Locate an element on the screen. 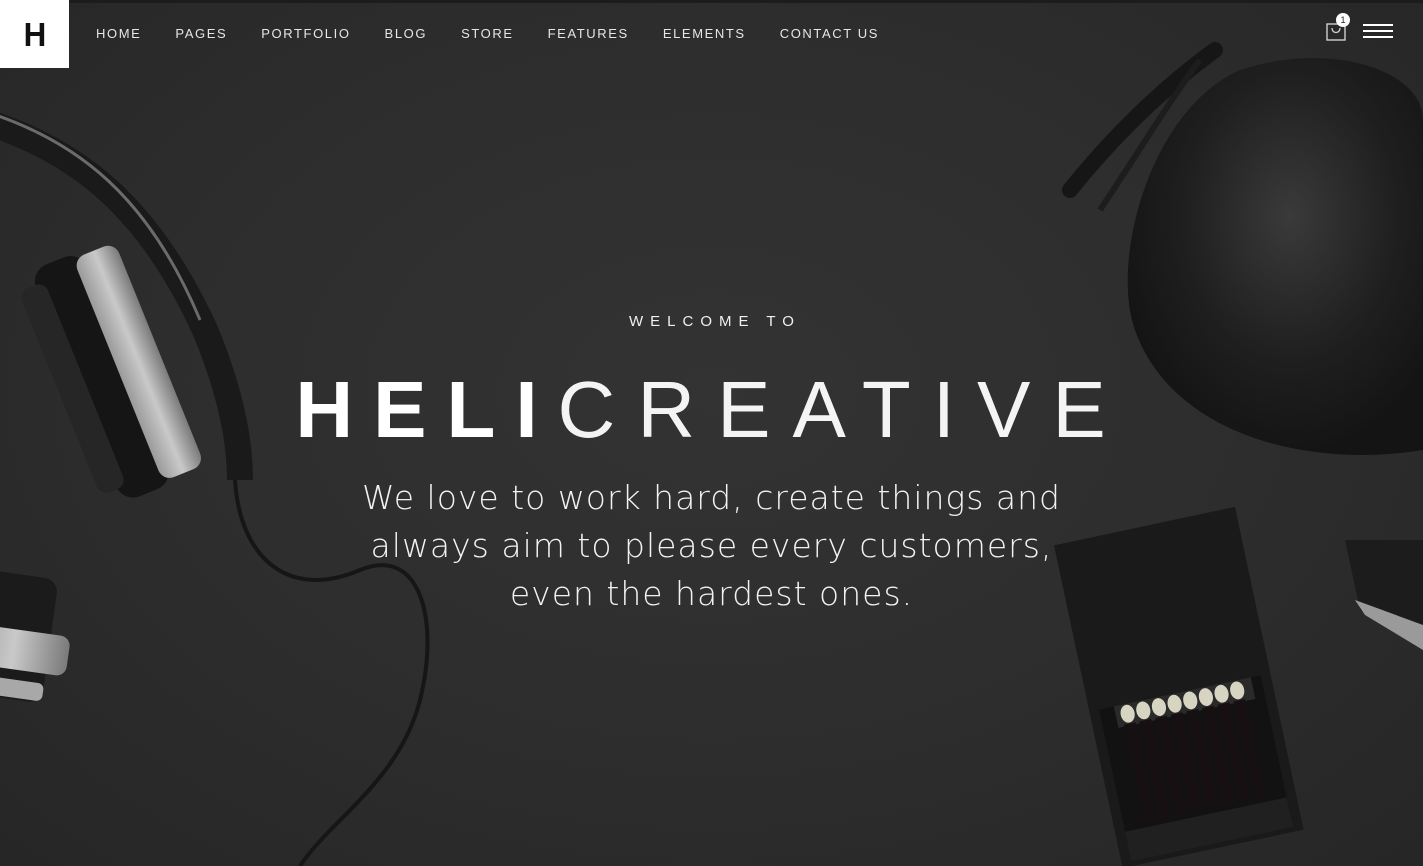 This screenshot has width=1423, height=866. brand-light-part: CREATIVE is located at coordinates (842, 409).